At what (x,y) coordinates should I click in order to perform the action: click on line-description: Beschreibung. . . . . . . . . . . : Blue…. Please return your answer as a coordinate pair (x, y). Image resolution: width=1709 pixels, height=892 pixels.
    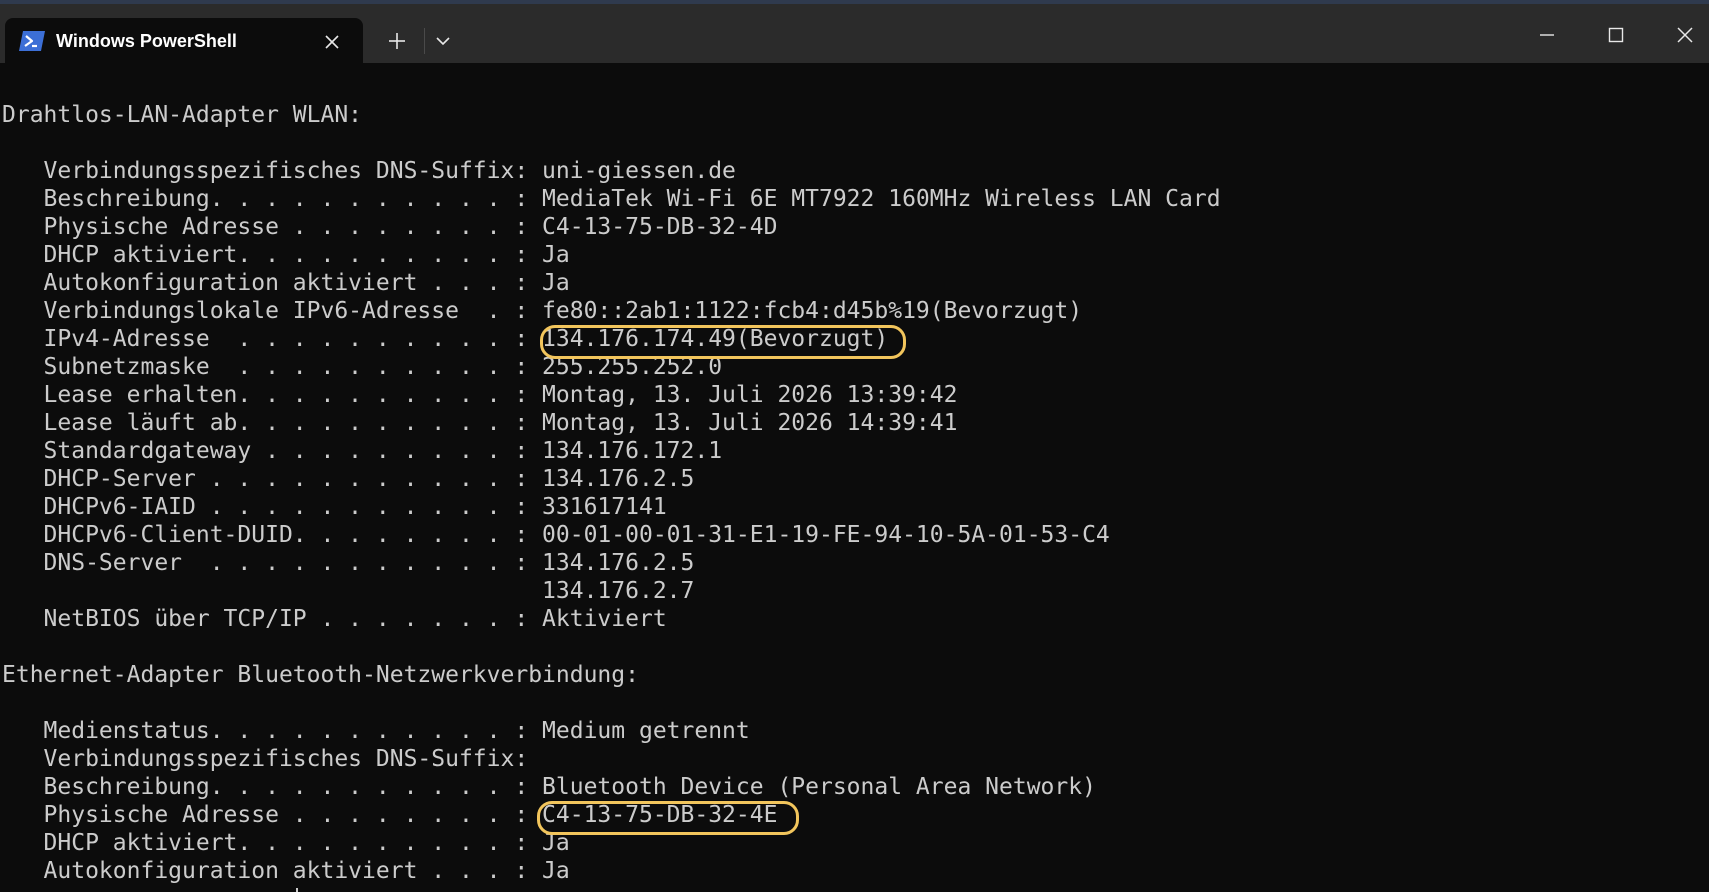
    Looking at the image, I should click on (549, 787).